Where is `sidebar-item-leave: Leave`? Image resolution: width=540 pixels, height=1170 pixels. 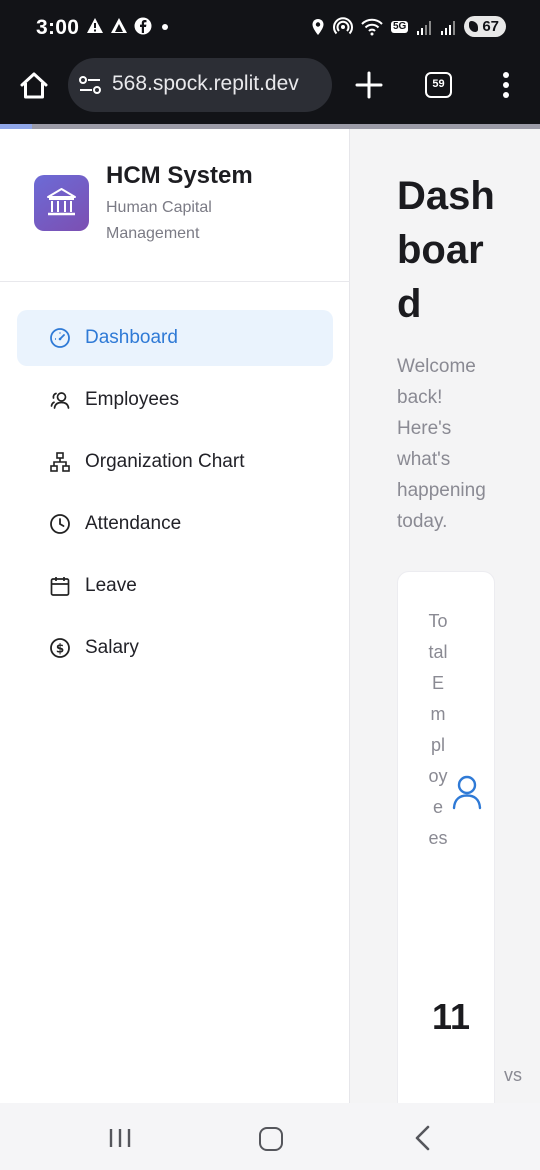 sidebar-item-leave: Leave is located at coordinates (175, 586).